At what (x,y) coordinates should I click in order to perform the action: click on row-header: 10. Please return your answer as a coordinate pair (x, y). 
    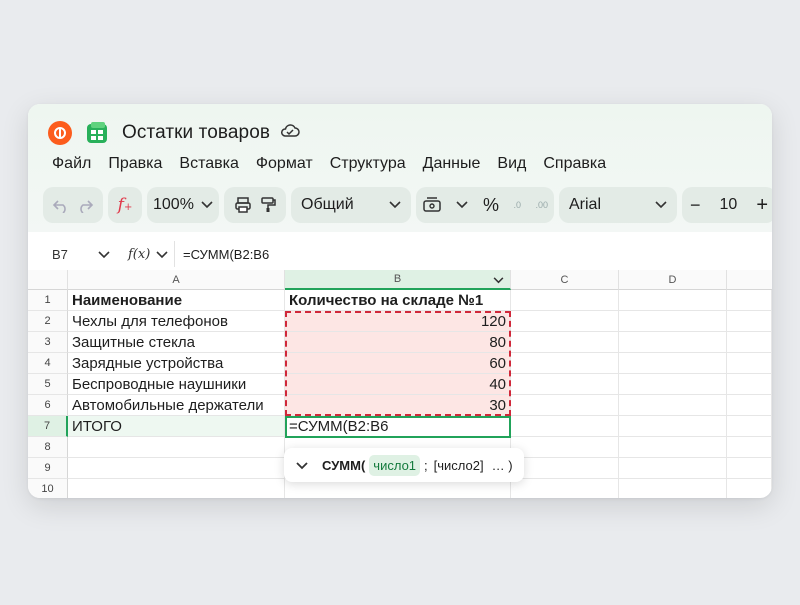
    Looking at the image, I should click on (48, 488).